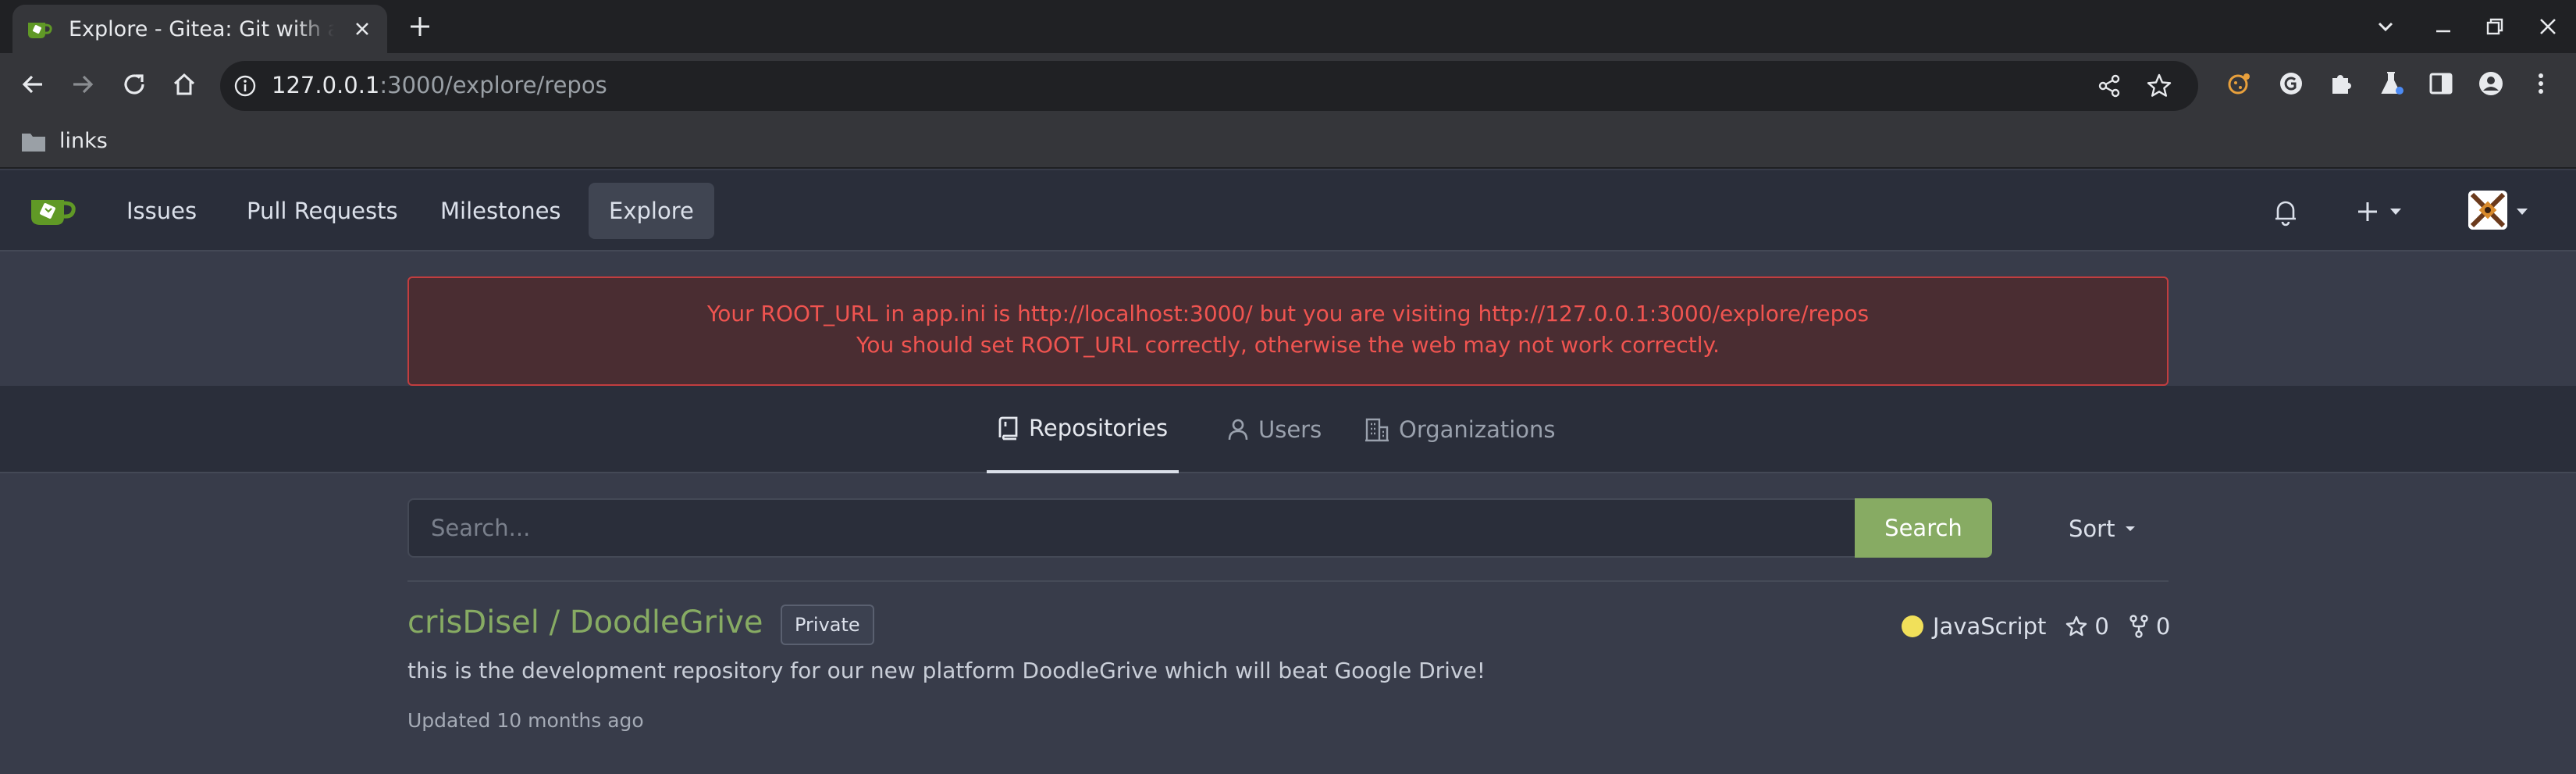 Image resolution: width=2576 pixels, height=774 pixels. I want to click on extensions-puzzle-icon, so click(2341, 83).